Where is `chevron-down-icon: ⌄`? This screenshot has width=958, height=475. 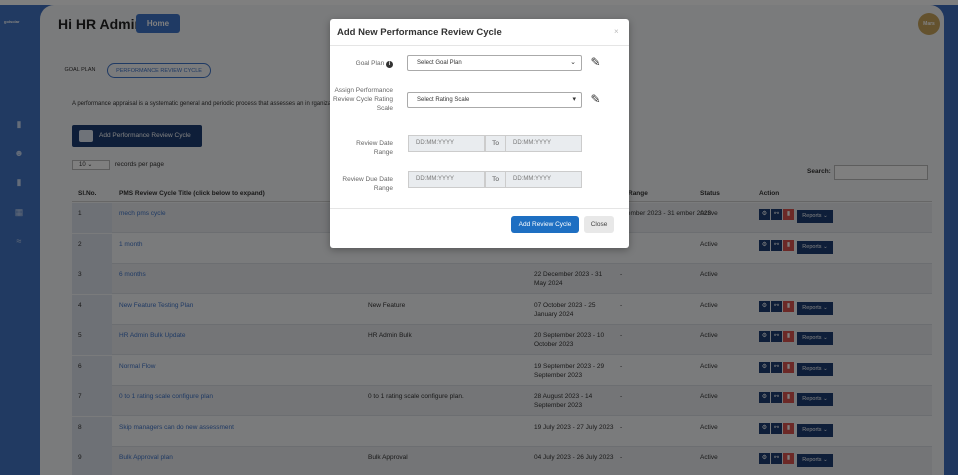
chevron-down-icon: ⌄ is located at coordinates (573, 62).